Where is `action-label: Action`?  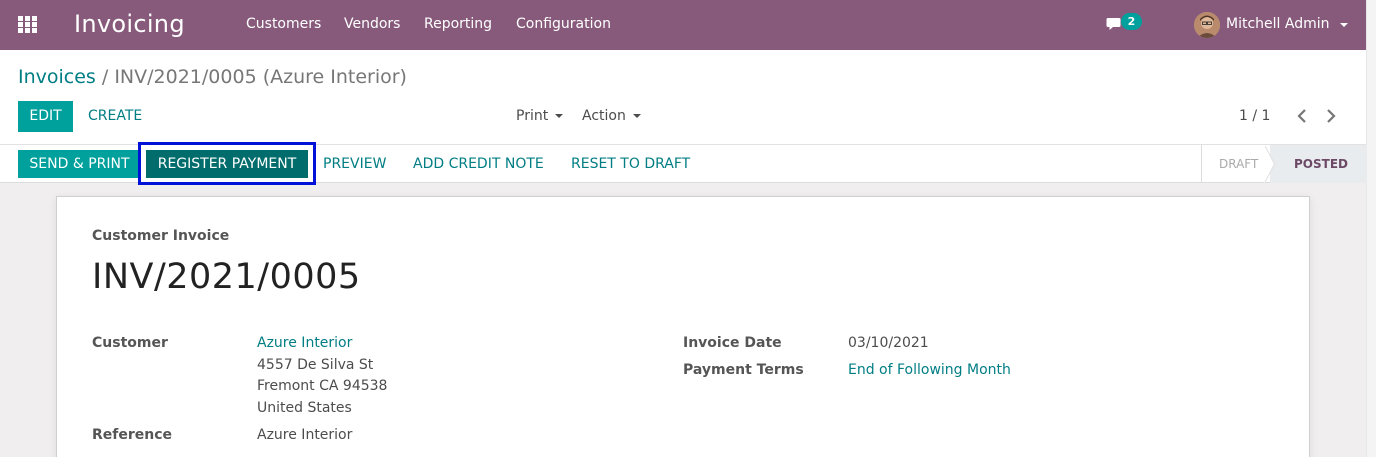 action-label: Action is located at coordinates (604, 116).